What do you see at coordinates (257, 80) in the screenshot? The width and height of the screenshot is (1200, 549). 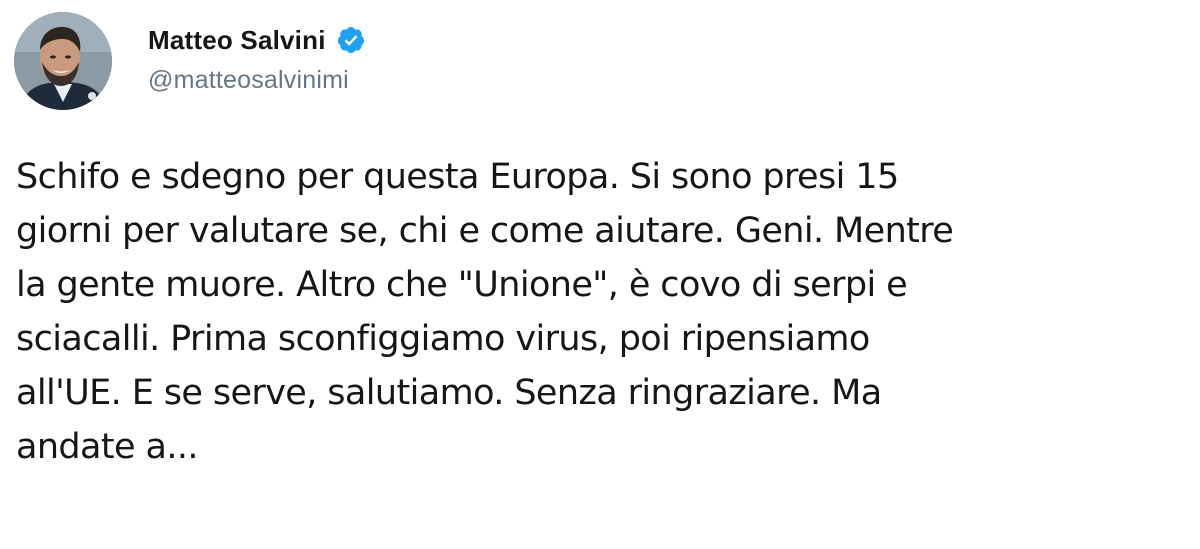 I see `user-handle: @matteosalvinimi` at bounding box center [257, 80].